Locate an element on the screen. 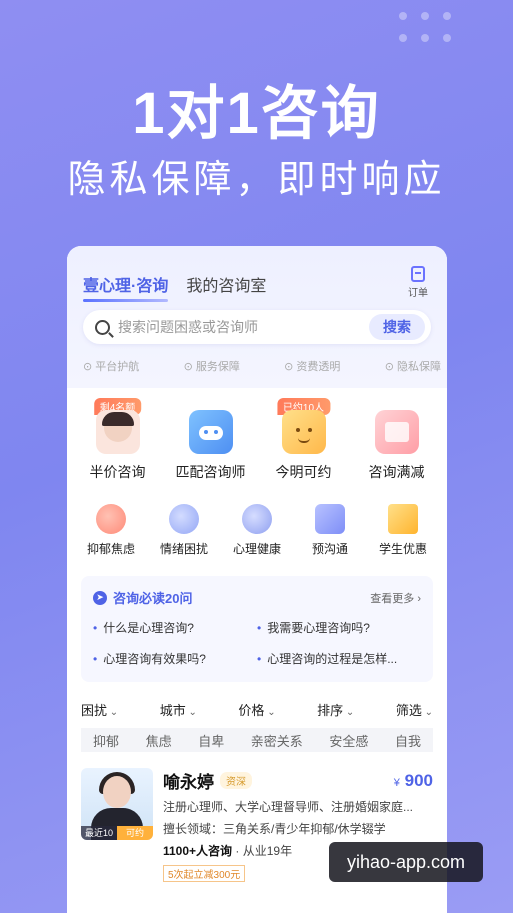  tag-item: 安全感 is located at coordinates (348, 740).